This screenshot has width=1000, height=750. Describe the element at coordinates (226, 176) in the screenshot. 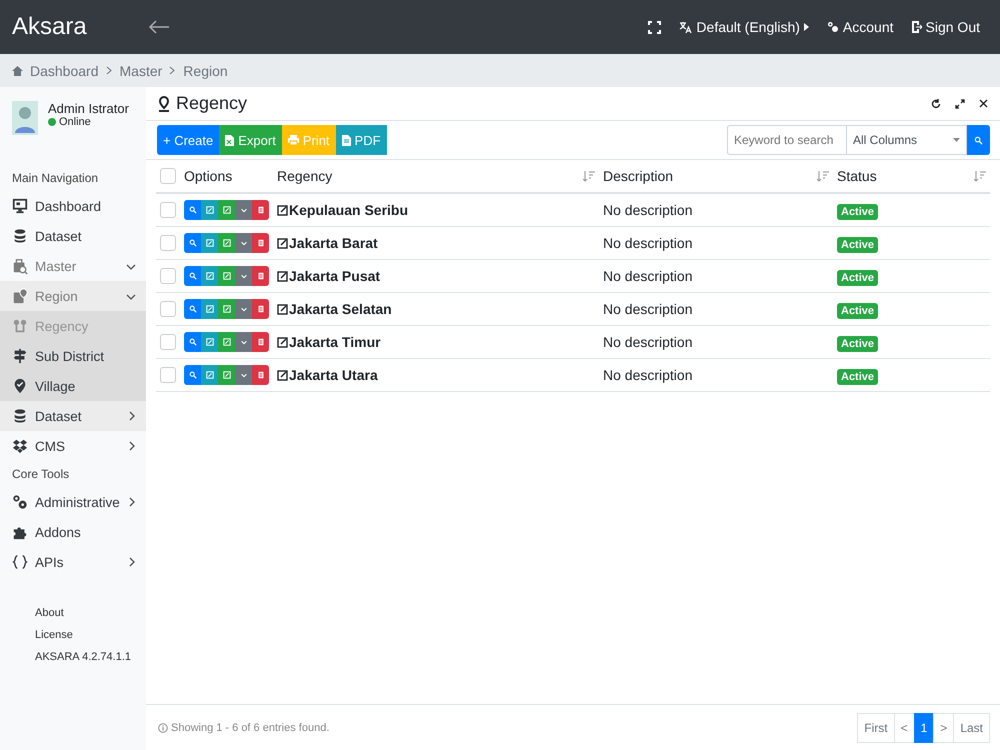

I see `column-header: Options` at that location.